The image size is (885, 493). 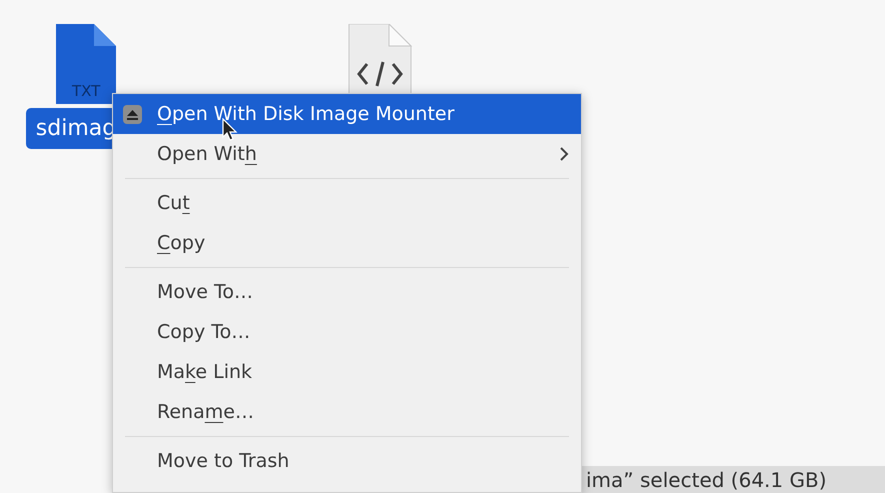 What do you see at coordinates (230, 130) in the screenshot?
I see `mouse-pointer-icon` at bounding box center [230, 130].